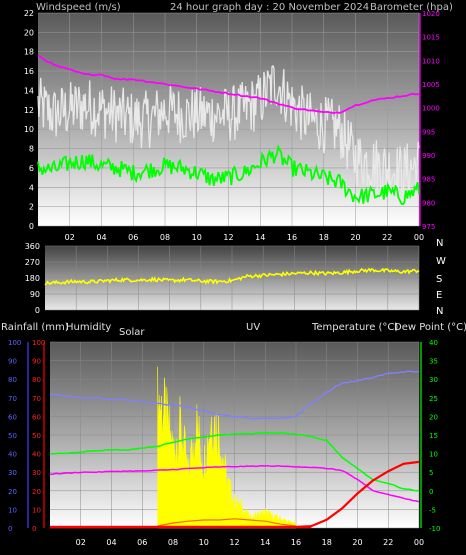 The height and width of the screenshot is (555, 466). I want to click on rain-y-tick: 20, so click(36, 492).